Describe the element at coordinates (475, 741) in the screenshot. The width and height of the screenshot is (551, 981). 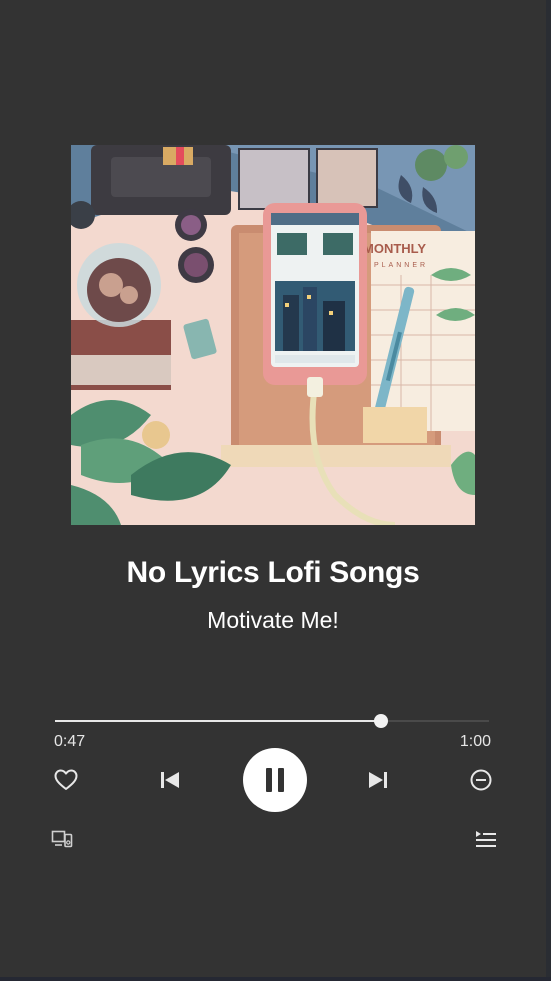
I see `total-duration: 1:00` at that location.